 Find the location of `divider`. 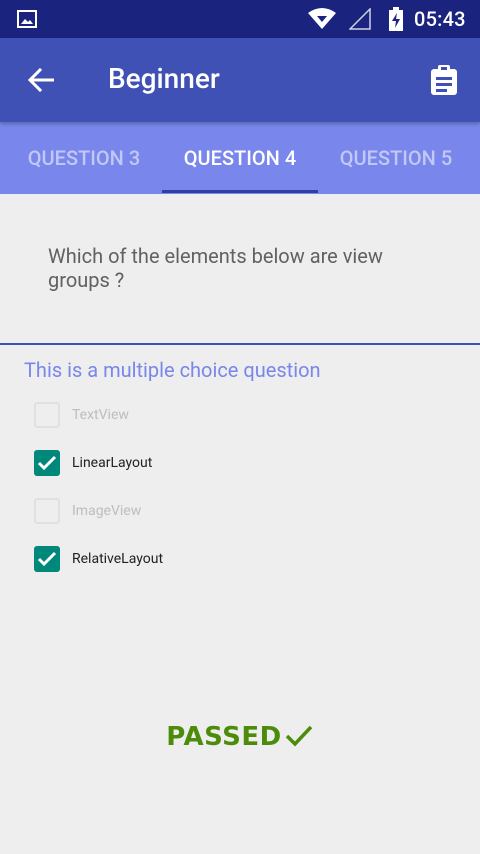

divider is located at coordinates (240, 344).